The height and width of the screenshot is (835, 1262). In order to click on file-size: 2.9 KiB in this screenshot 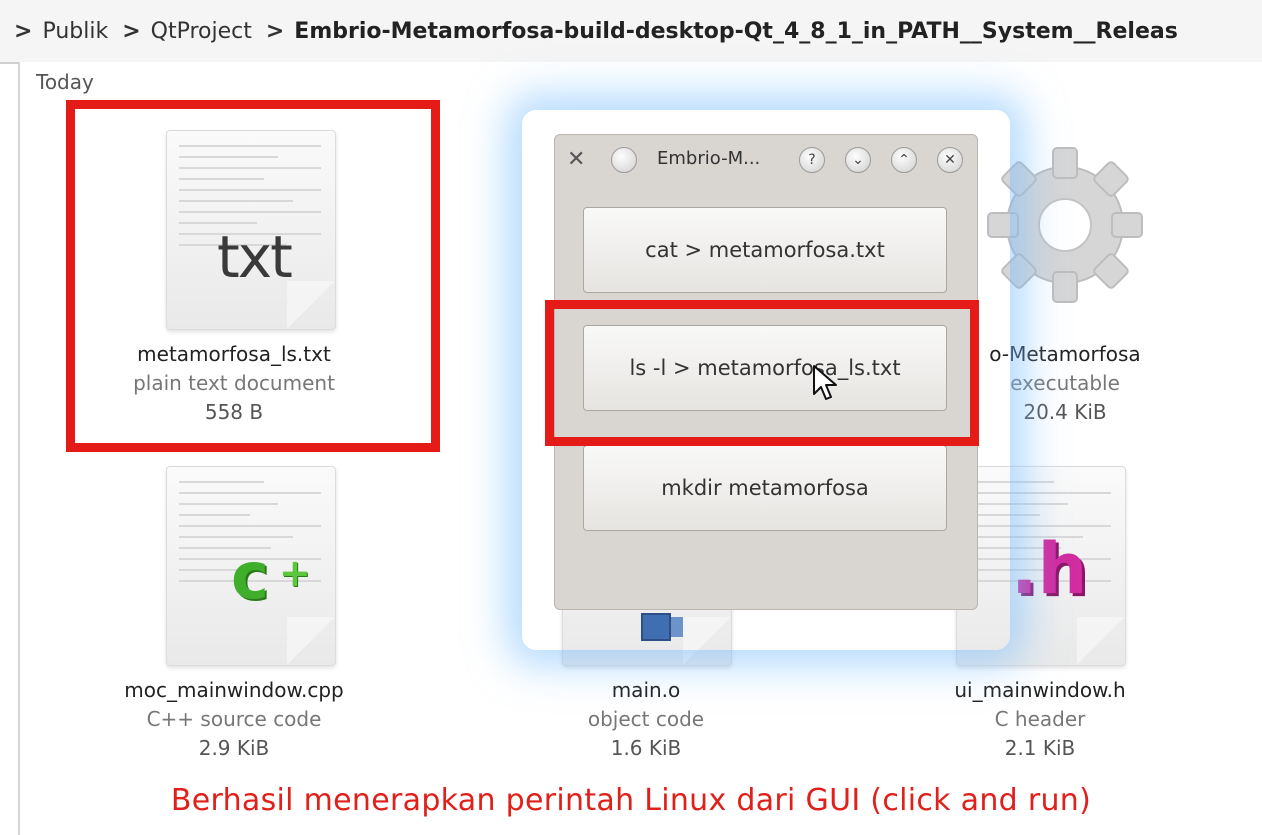, I will do `click(234, 748)`.